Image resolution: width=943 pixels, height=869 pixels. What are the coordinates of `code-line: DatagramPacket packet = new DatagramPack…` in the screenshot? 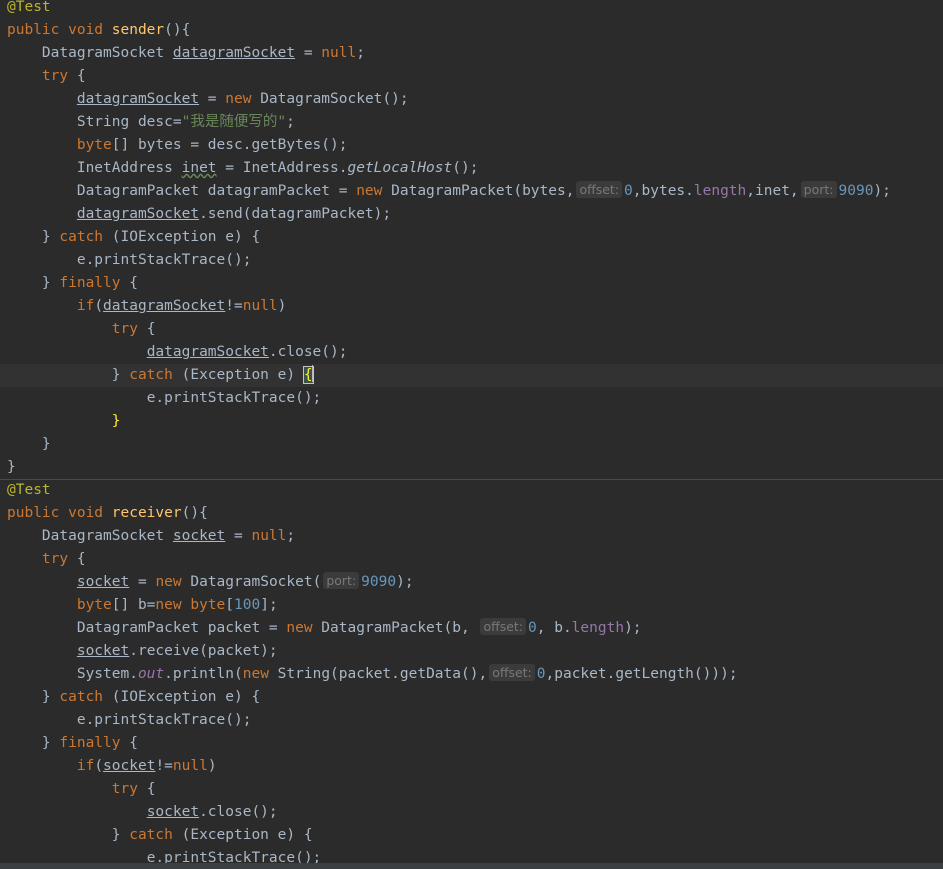 It's located at (359, 627).